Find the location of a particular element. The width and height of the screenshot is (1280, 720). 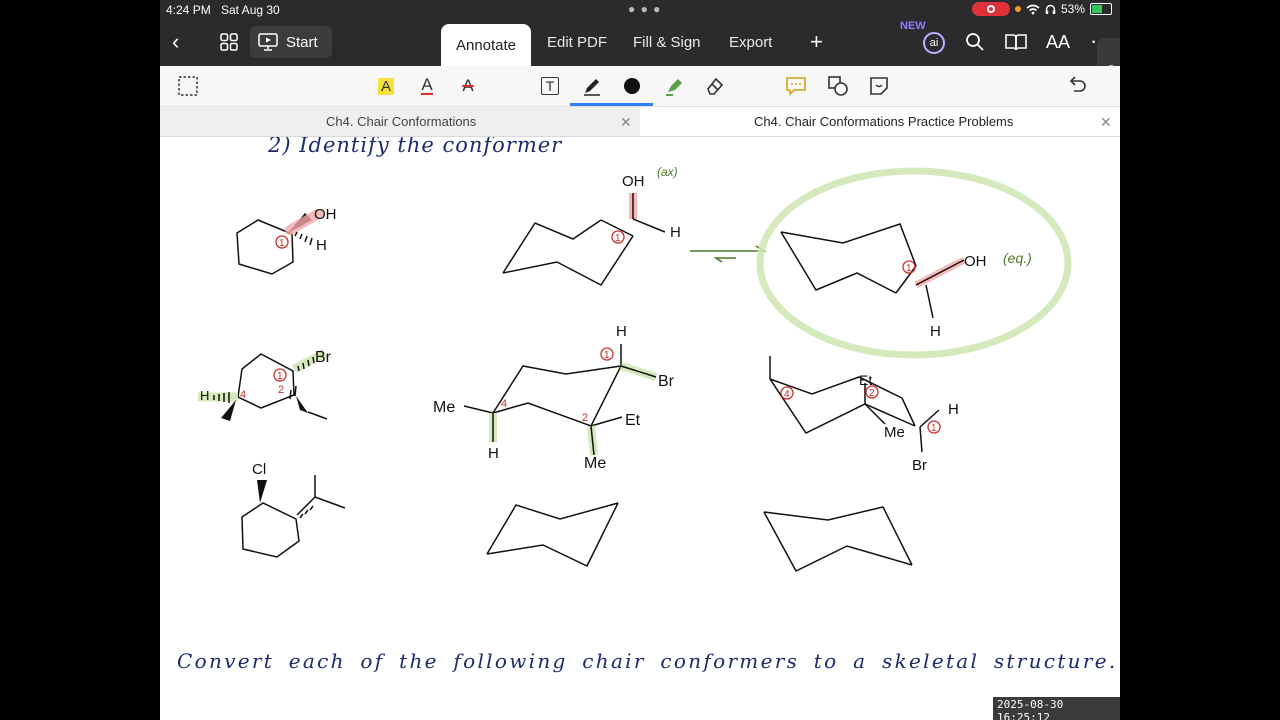

ai-assistant-button: ai is located at coordinates (934, 43).